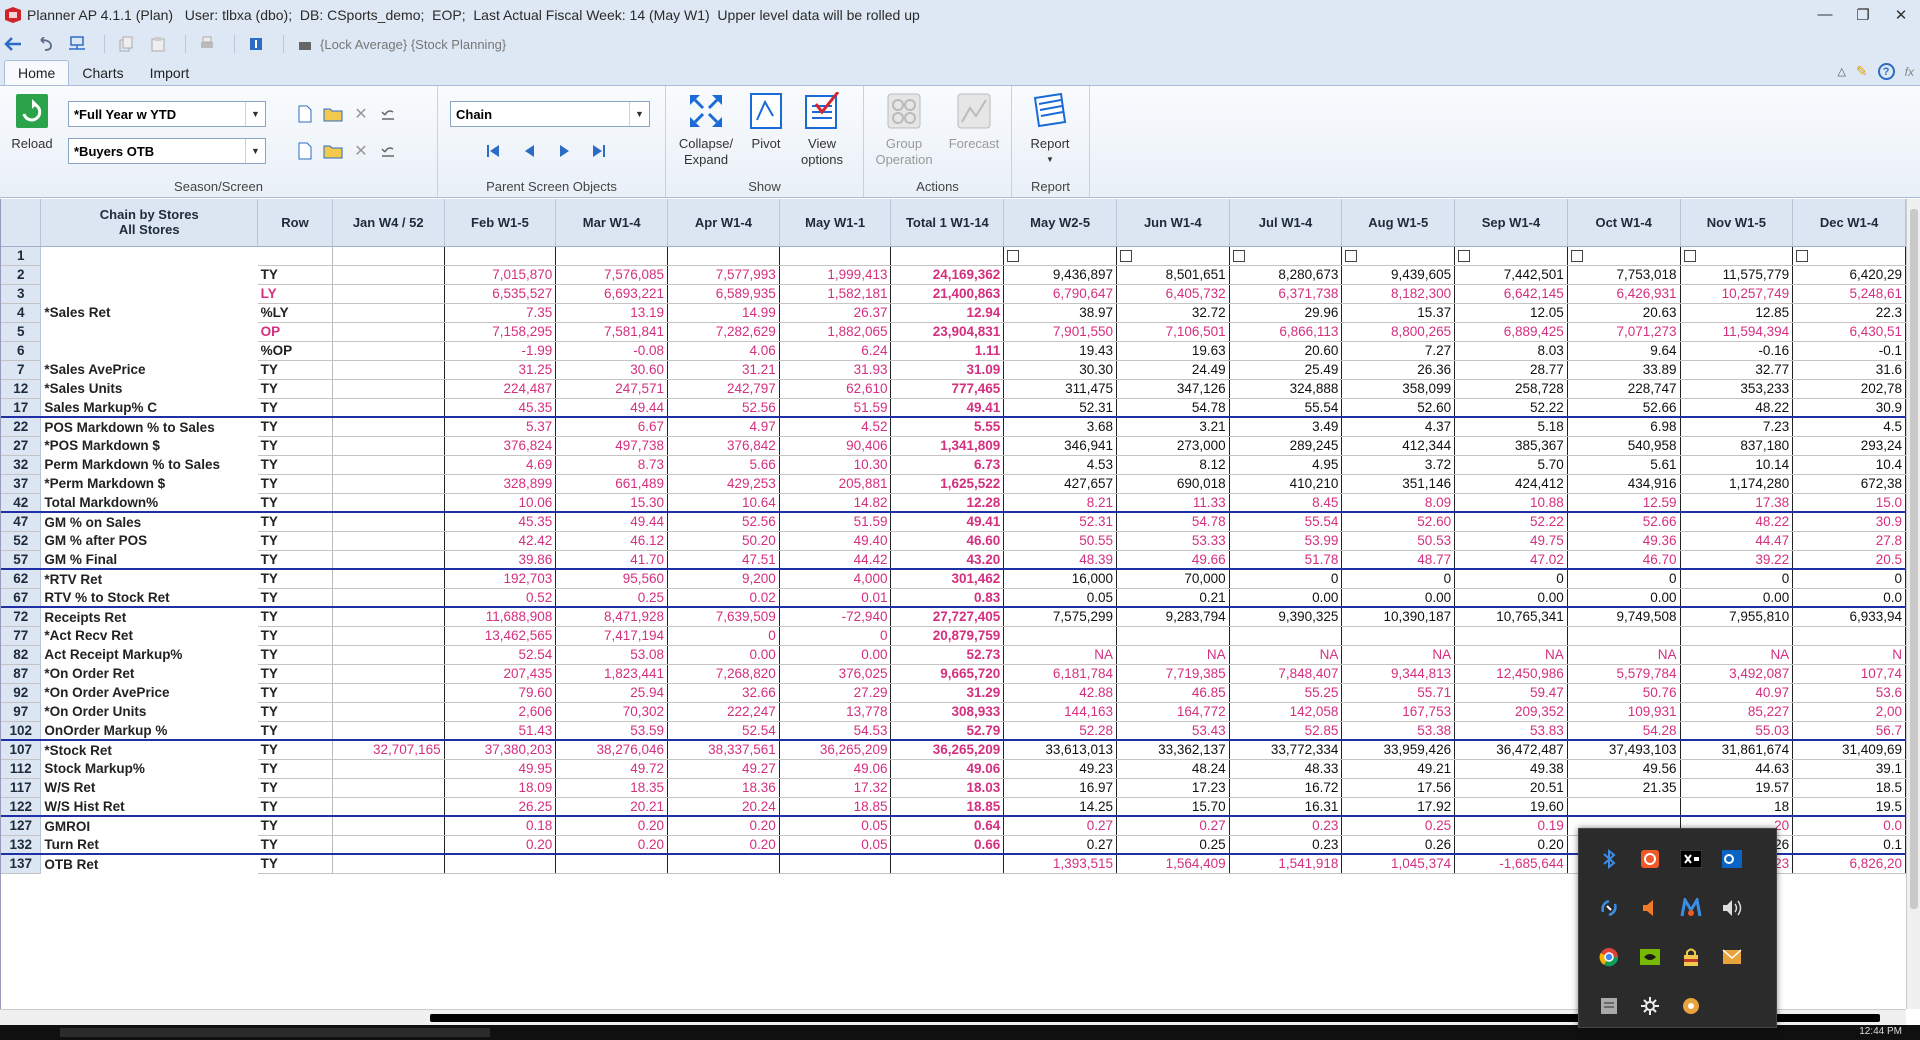  I want to click on paste-icon, so click(158, 44).